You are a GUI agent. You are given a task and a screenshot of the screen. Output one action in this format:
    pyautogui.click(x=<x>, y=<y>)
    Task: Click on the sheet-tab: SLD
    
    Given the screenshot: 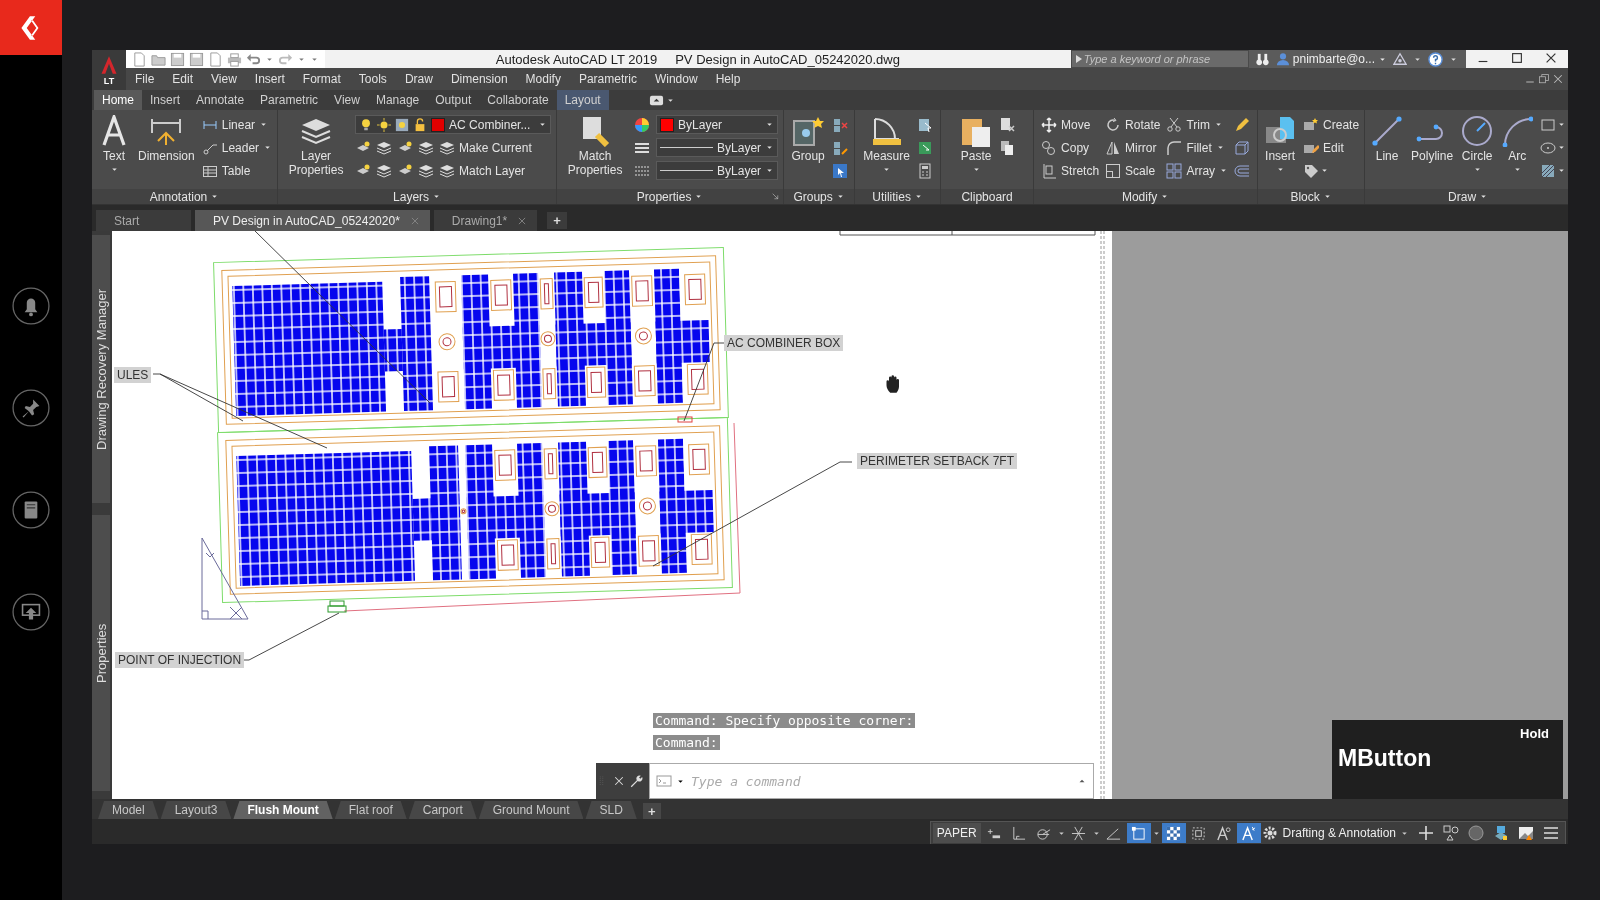 What is the action you would take?
    pyautogui.click(x=611, y=810)
    